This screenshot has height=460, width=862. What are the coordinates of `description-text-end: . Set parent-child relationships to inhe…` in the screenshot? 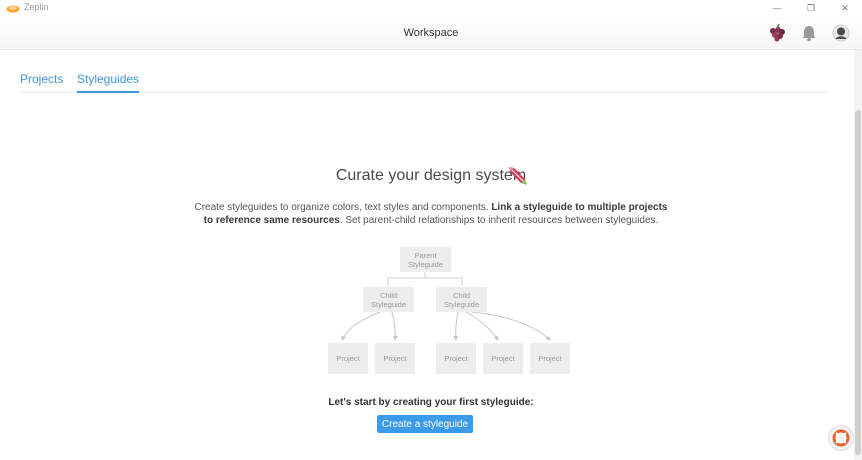 It's located at (499, 220).